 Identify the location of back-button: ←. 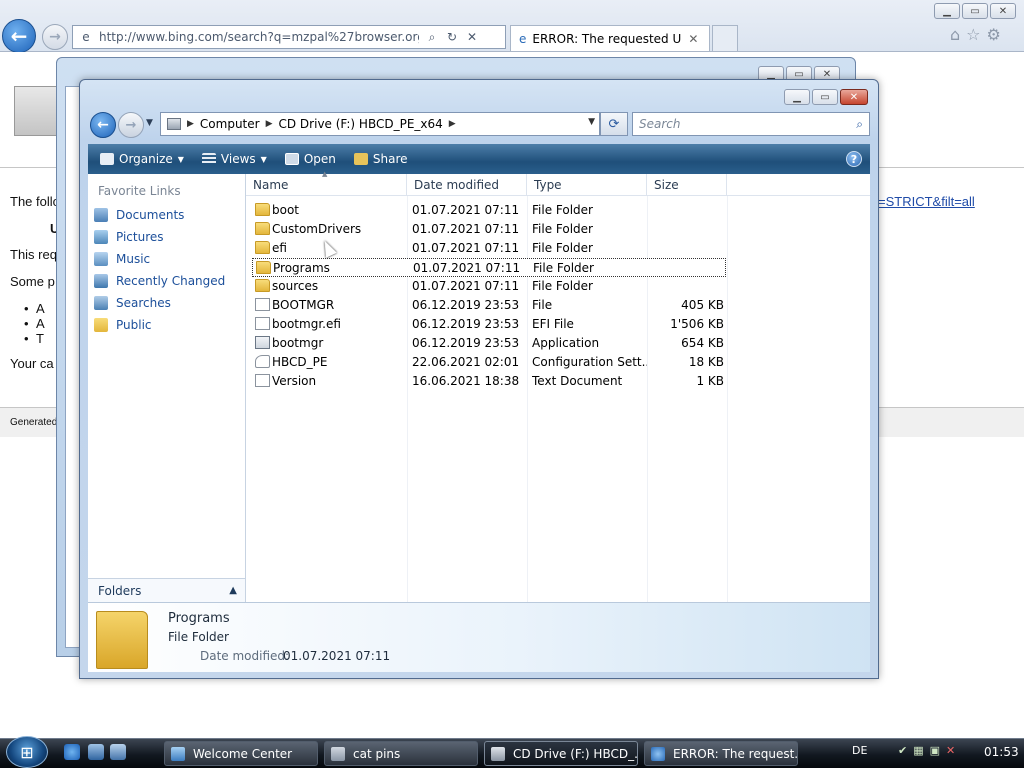
(103, 125).